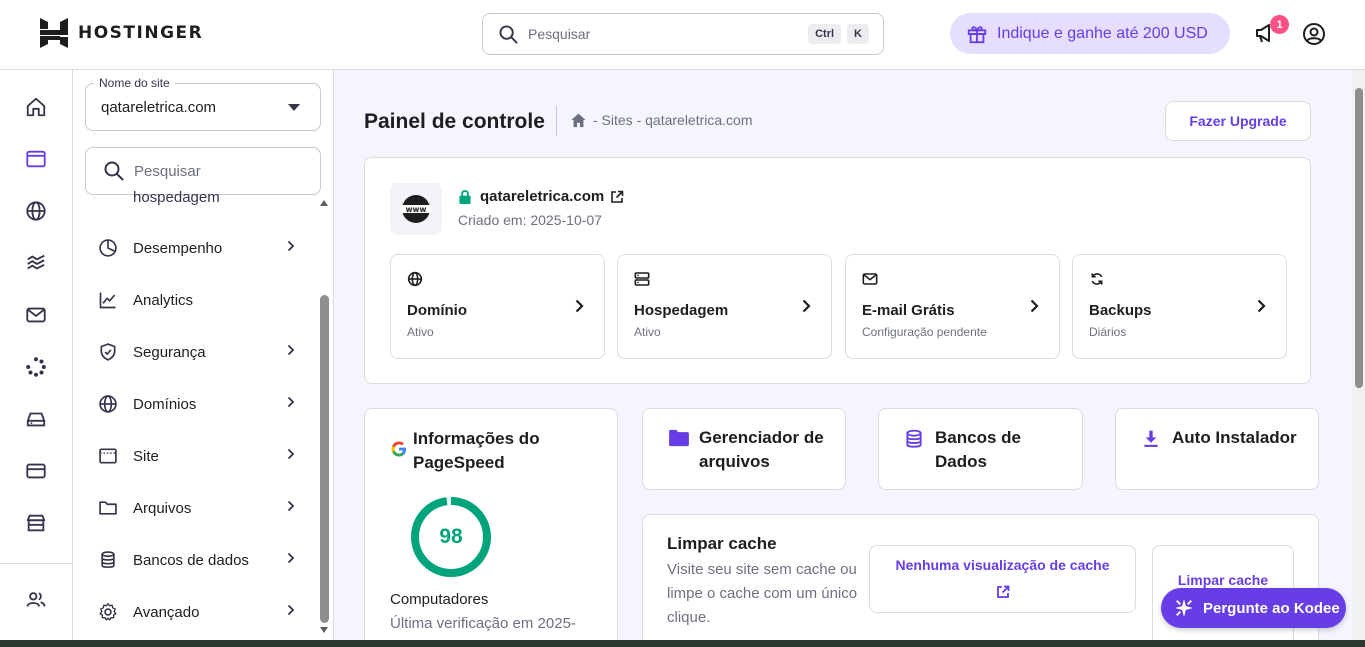  I want to click on databases-button: Bancos de Dados, so click(980, 449).